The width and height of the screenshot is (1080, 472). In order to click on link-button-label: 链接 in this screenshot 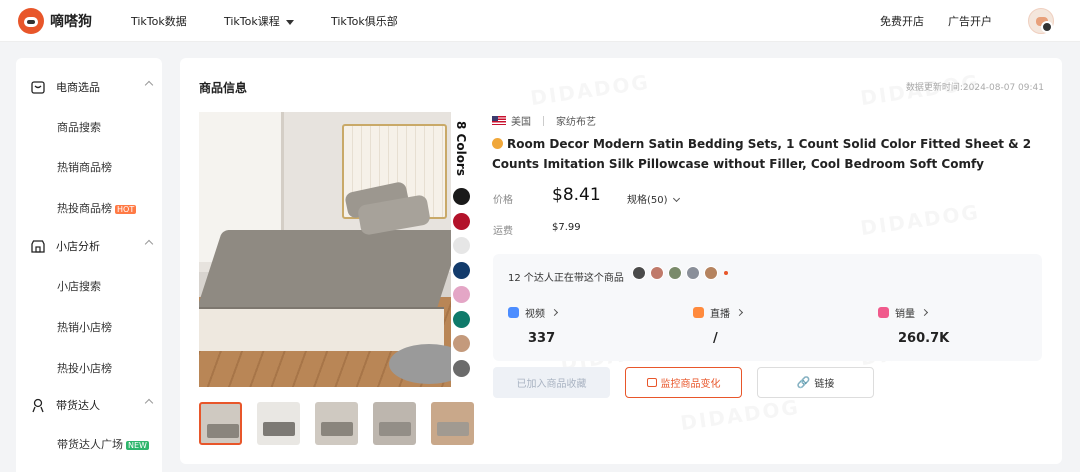, I will do `click(824, 384)`.